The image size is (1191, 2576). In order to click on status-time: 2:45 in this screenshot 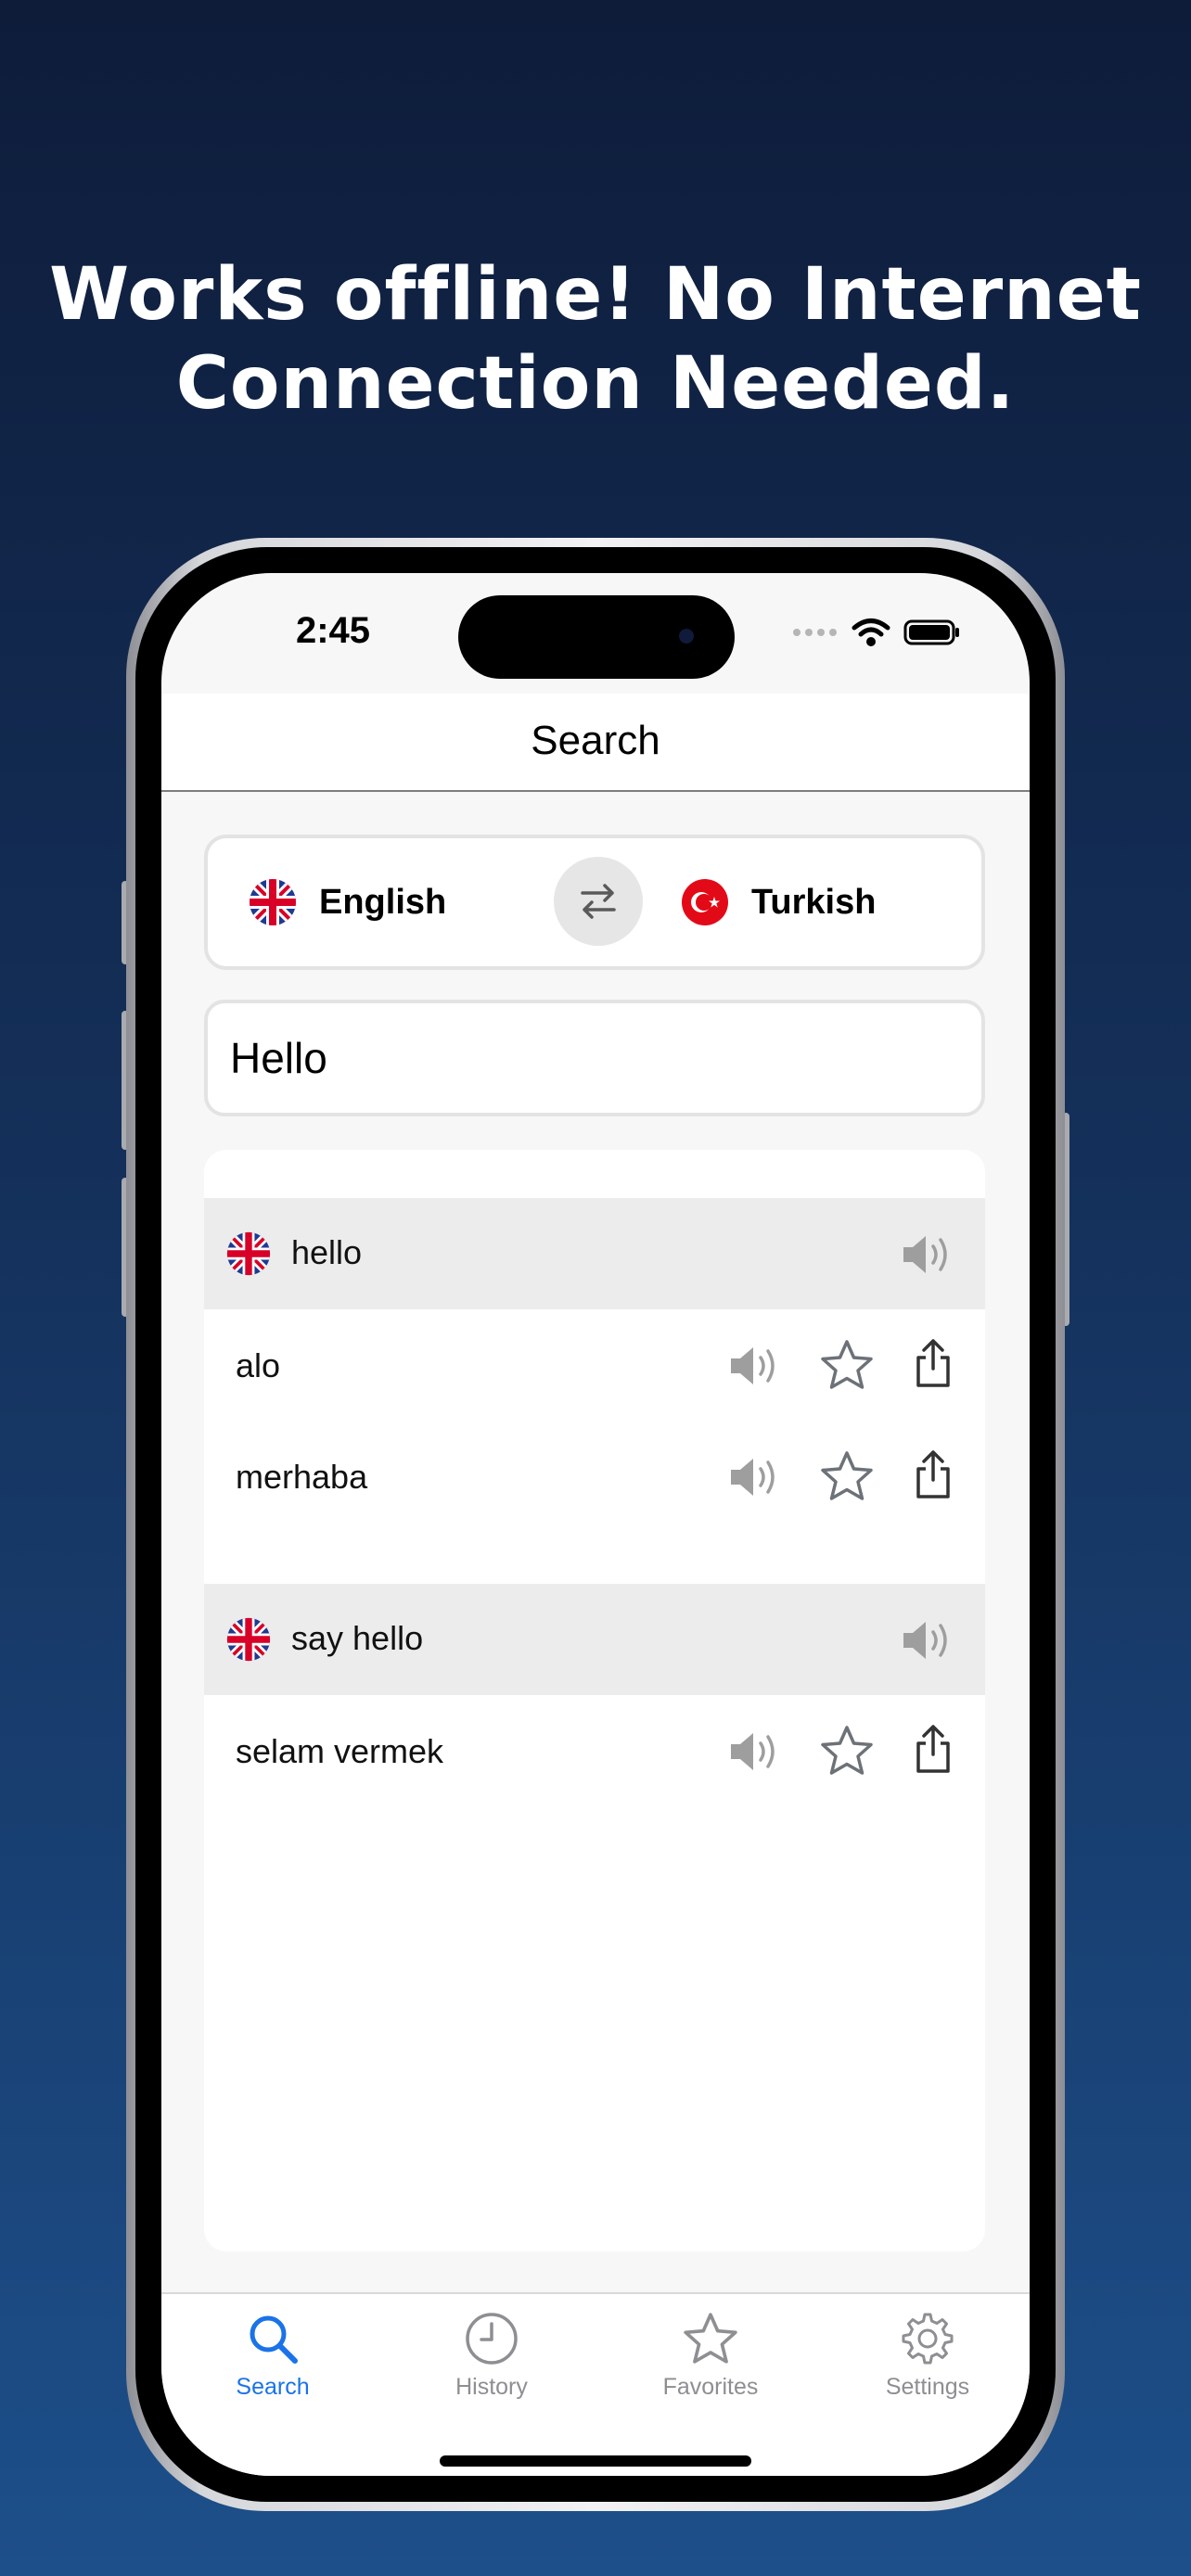, I will do `click(333, 630)`.